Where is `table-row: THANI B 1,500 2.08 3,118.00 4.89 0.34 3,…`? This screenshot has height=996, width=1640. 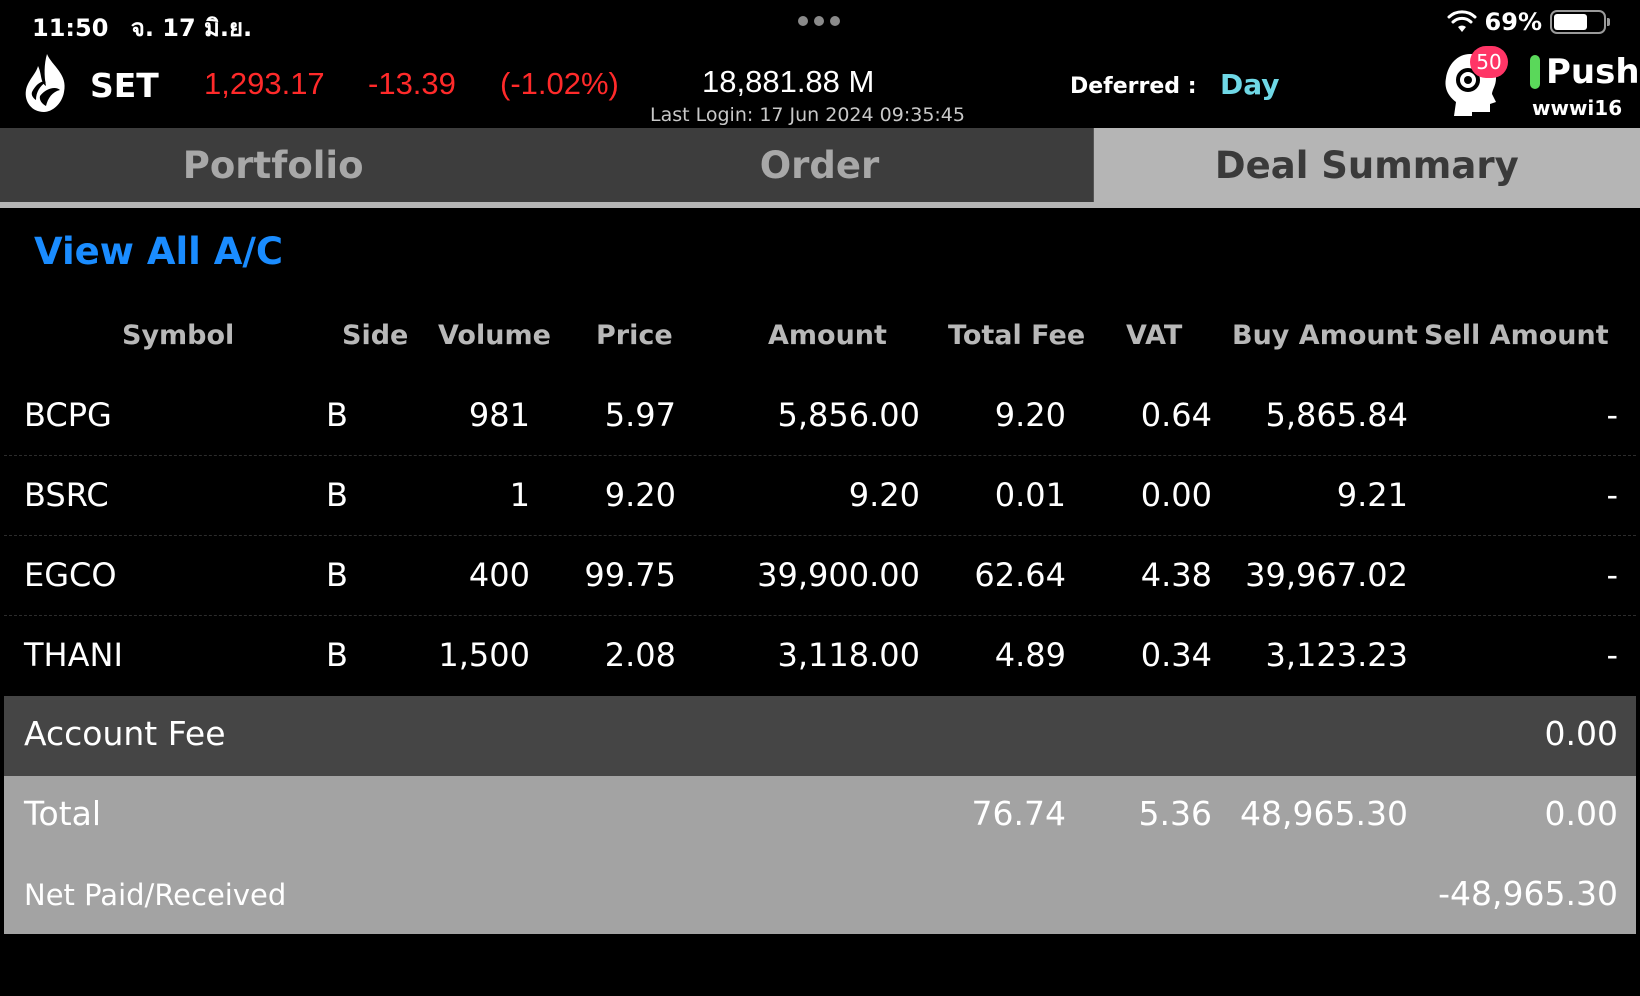
table-row: THANI B 1,500 2.08 3,118.00 4.89 0.34 3,… is located at coordinates (820, 656).